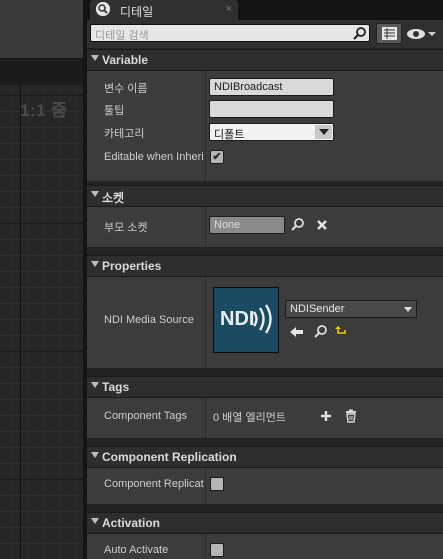  Describe the element at coordinates (271, 132) in the screenshot. I see `category-dropdown: 디폴트` at that location.